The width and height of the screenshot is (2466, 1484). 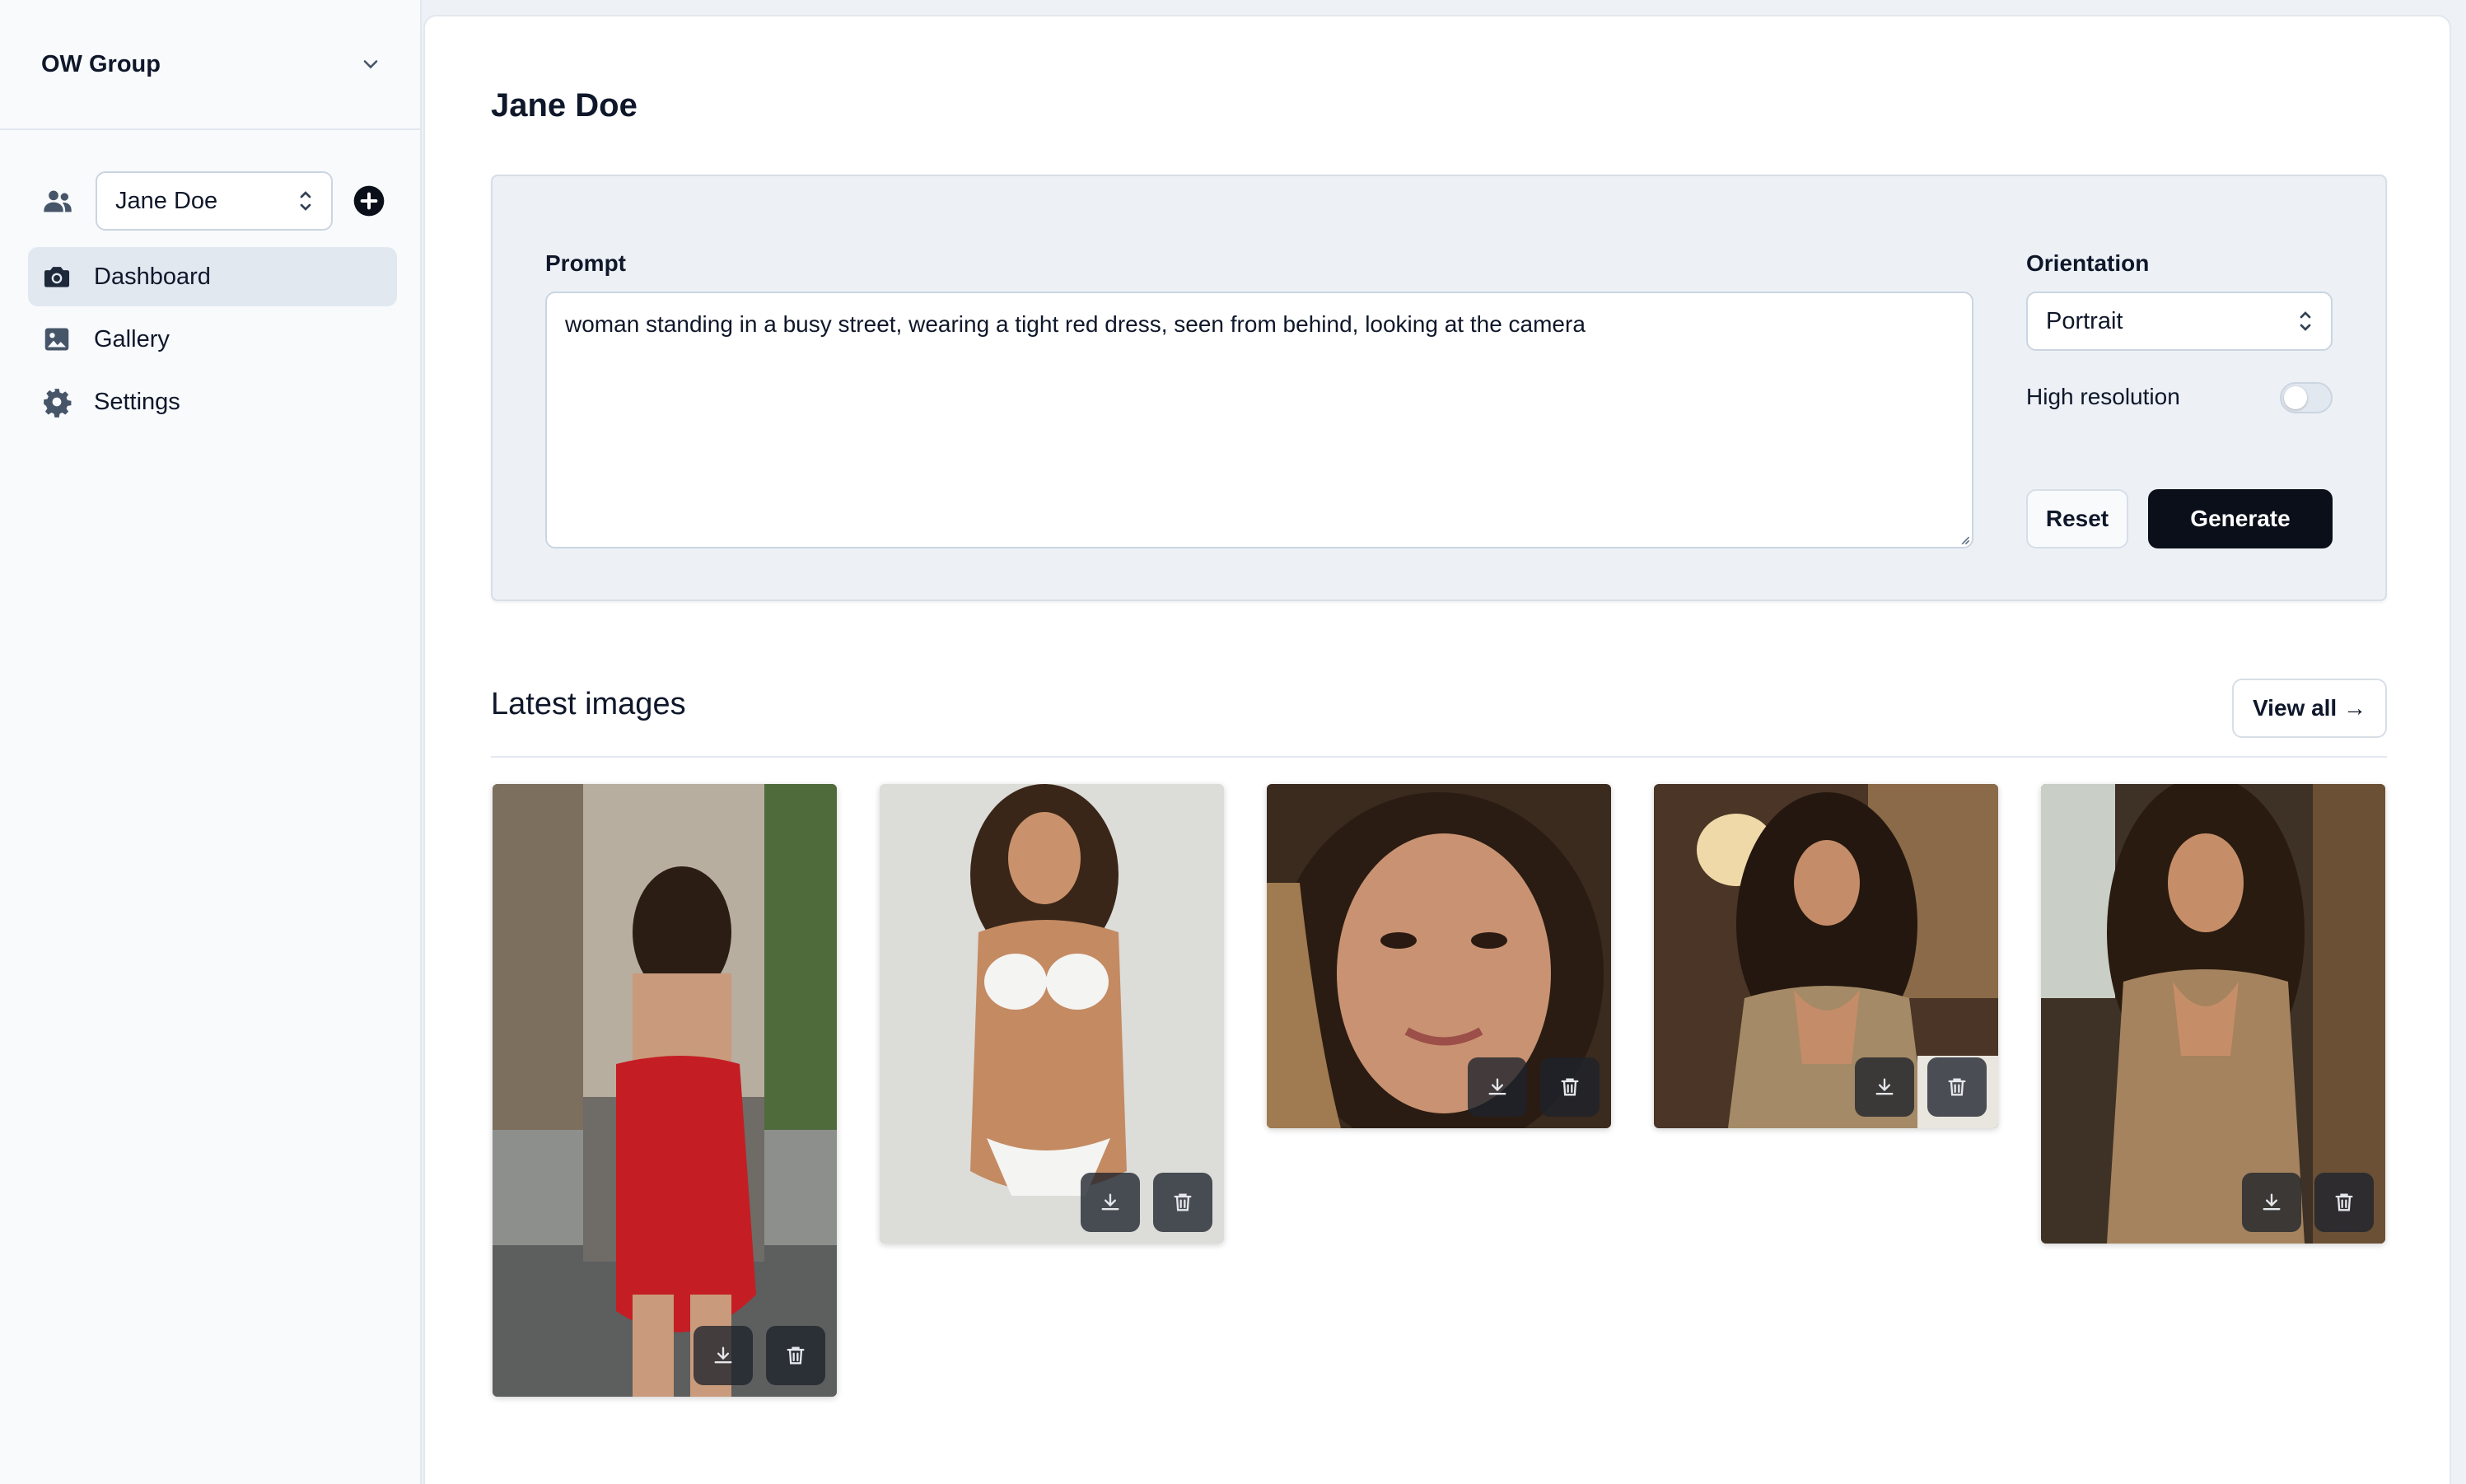 What do you see at coordinates (588, 704) in the screenshot?
I see `latest-images-title: Latest images` at bounding box center [588, 704].